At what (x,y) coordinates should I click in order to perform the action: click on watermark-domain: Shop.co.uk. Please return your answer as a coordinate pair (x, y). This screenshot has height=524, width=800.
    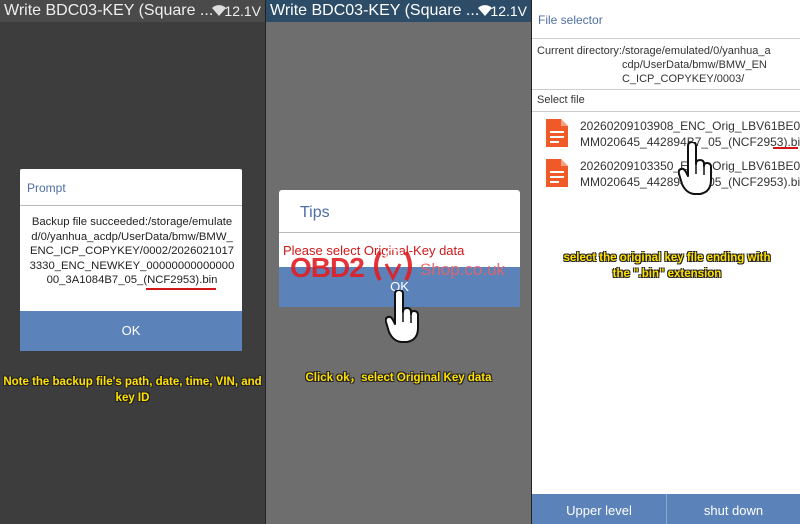
    Looking at the image, I should click on (463, 269).